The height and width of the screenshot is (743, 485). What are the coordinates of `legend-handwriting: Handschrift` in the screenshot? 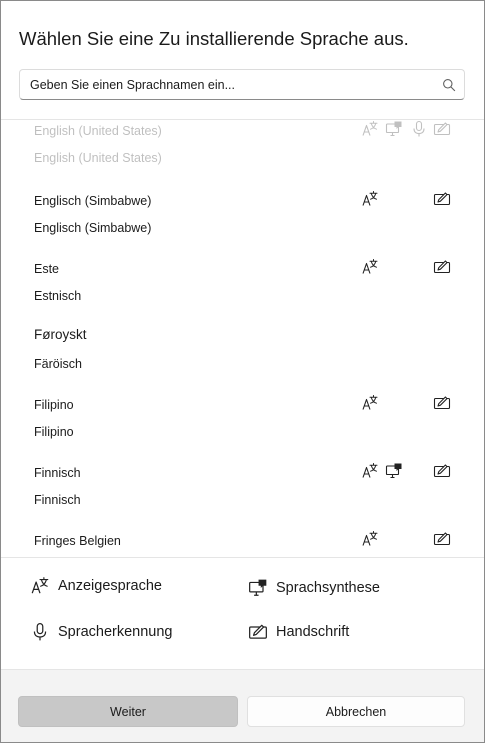 It's located at (298, 632).